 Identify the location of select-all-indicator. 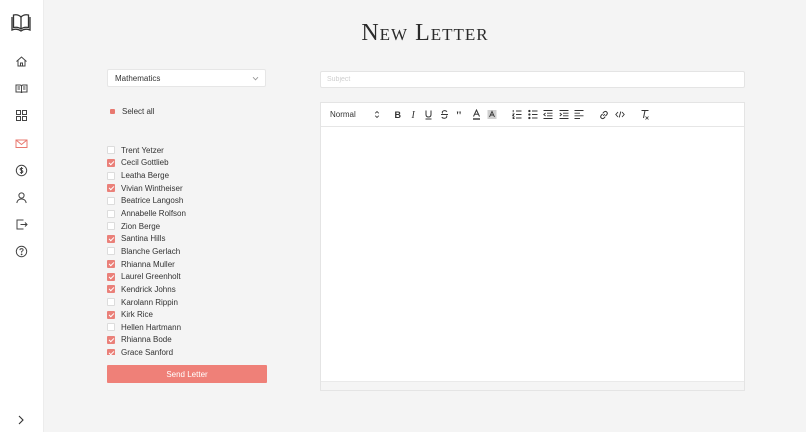
(112, 111).